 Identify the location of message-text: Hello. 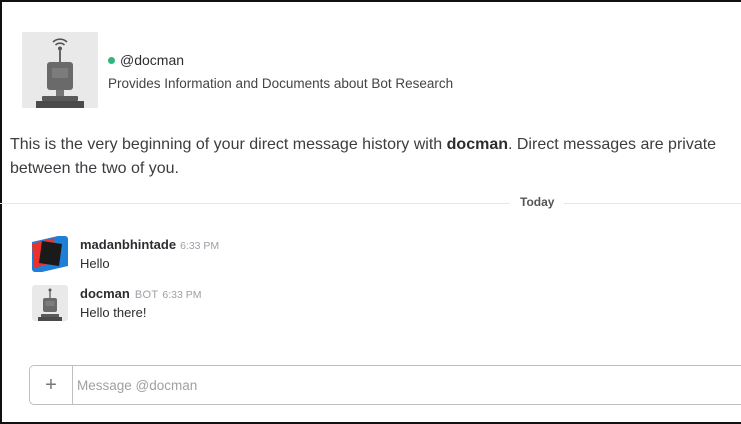
(95, 263).